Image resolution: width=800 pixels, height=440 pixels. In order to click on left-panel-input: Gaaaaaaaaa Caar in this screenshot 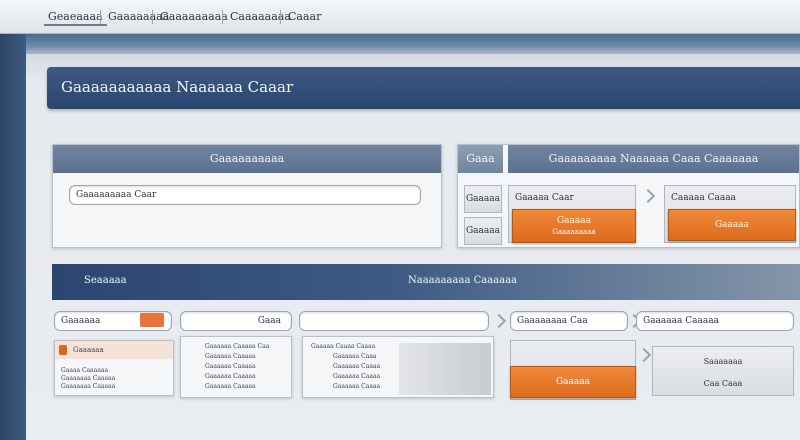, I will do `click(245, 195)`.